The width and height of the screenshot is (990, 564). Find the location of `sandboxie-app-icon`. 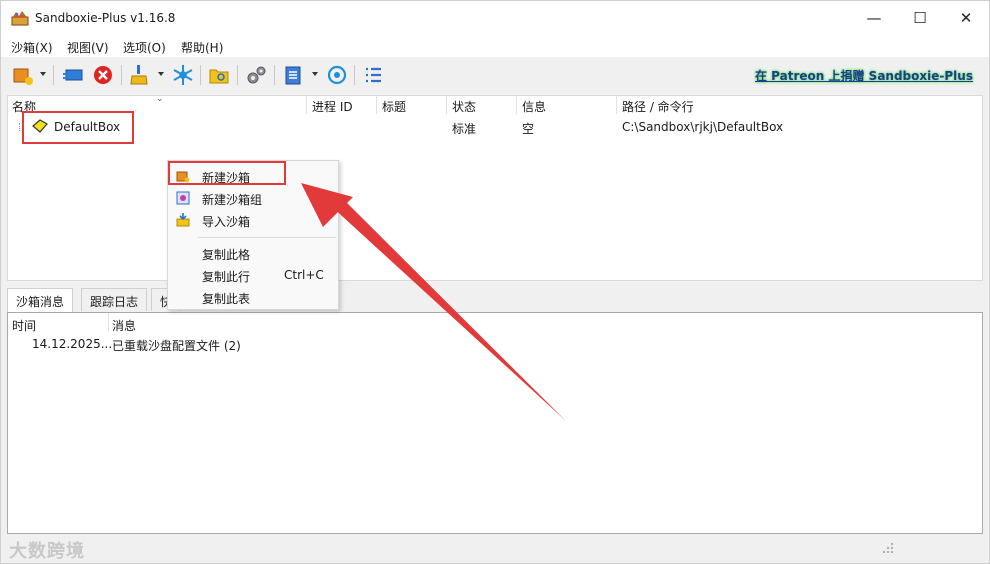

sandboxie-app-icon is located at coordinates (20, 18).